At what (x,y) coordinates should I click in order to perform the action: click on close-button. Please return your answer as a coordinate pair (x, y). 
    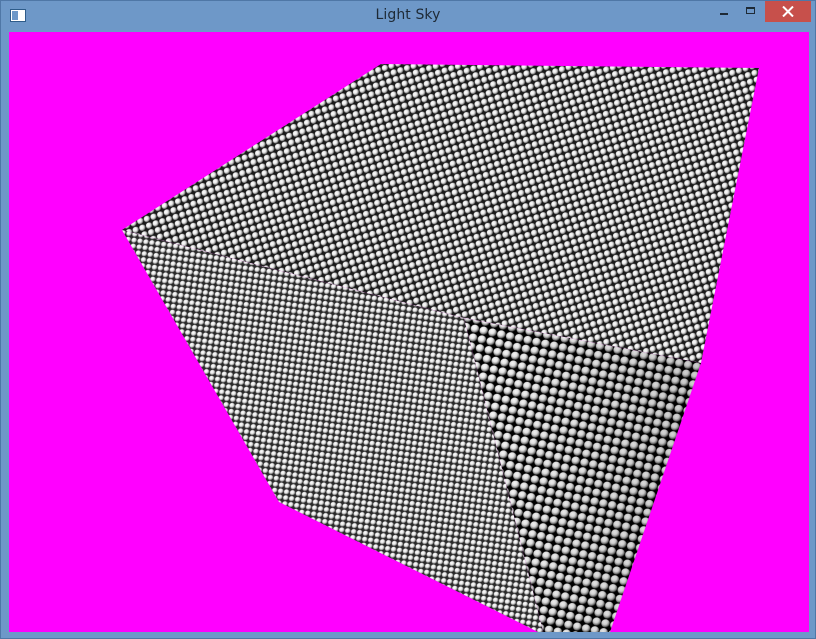
    Looking at the image, I should click on (788, 11).